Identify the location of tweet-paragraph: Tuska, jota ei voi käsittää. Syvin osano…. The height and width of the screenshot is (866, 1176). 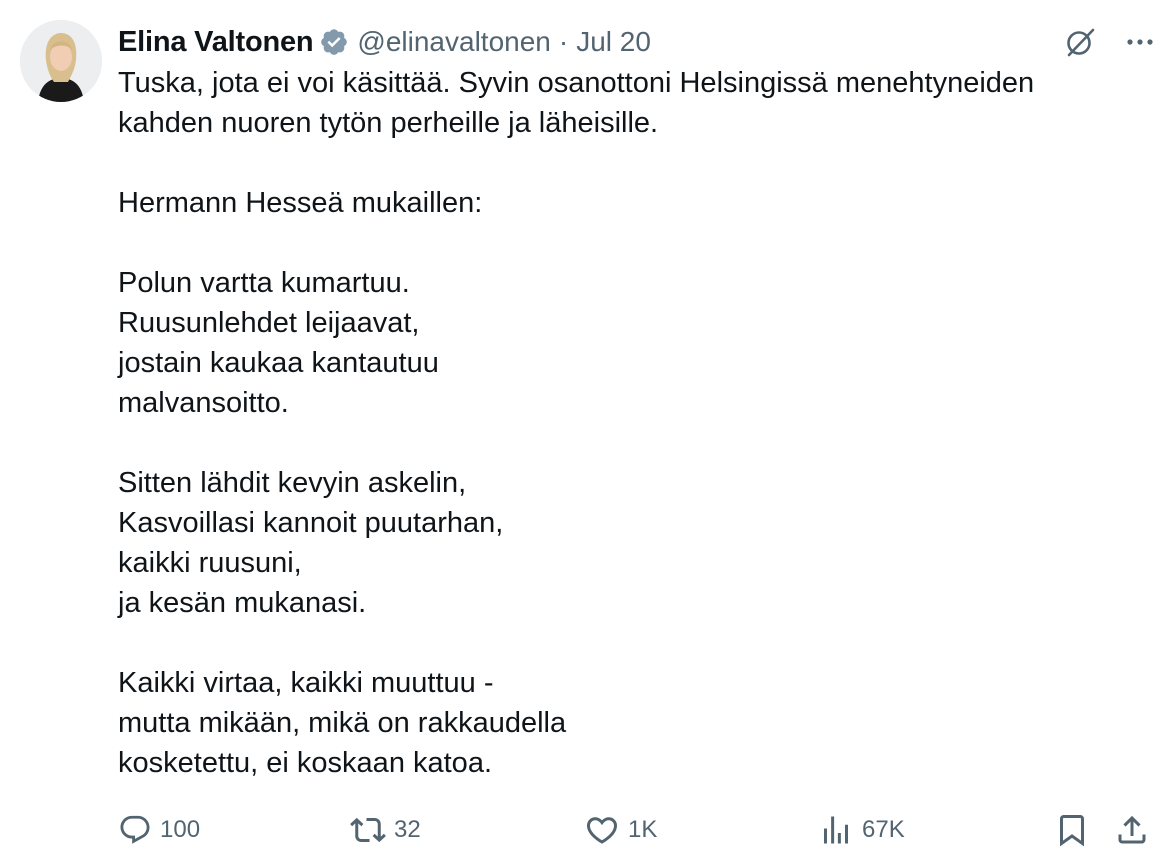
(628, 103).